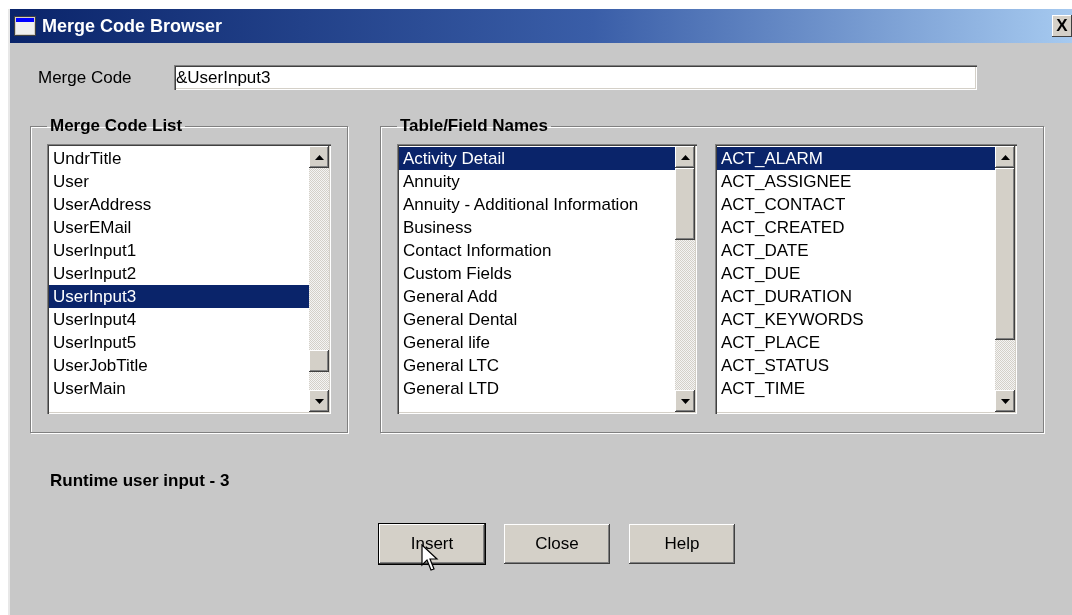  What do you see at coordinates (25, 26) in the screenshot?
I see `window-icon` at bounding box center [25, 26].